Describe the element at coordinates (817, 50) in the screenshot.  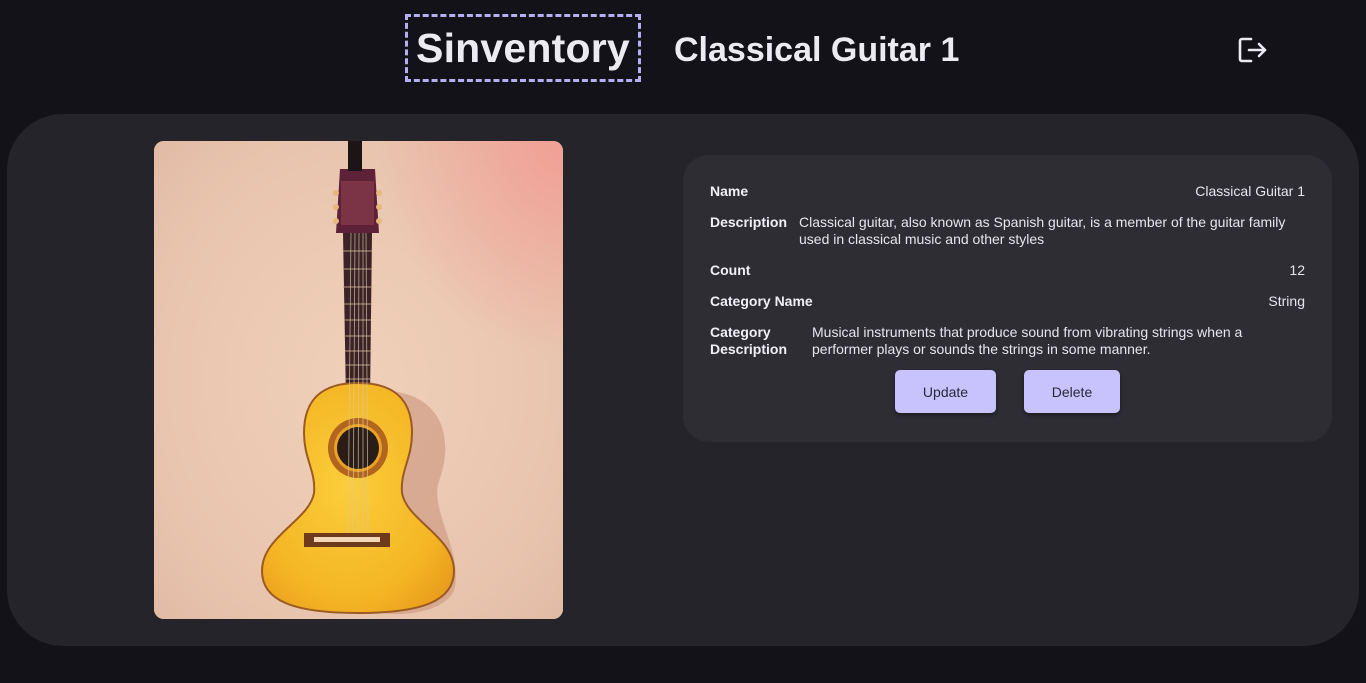
I see `page-title: Classical Guitar 1` at that location.